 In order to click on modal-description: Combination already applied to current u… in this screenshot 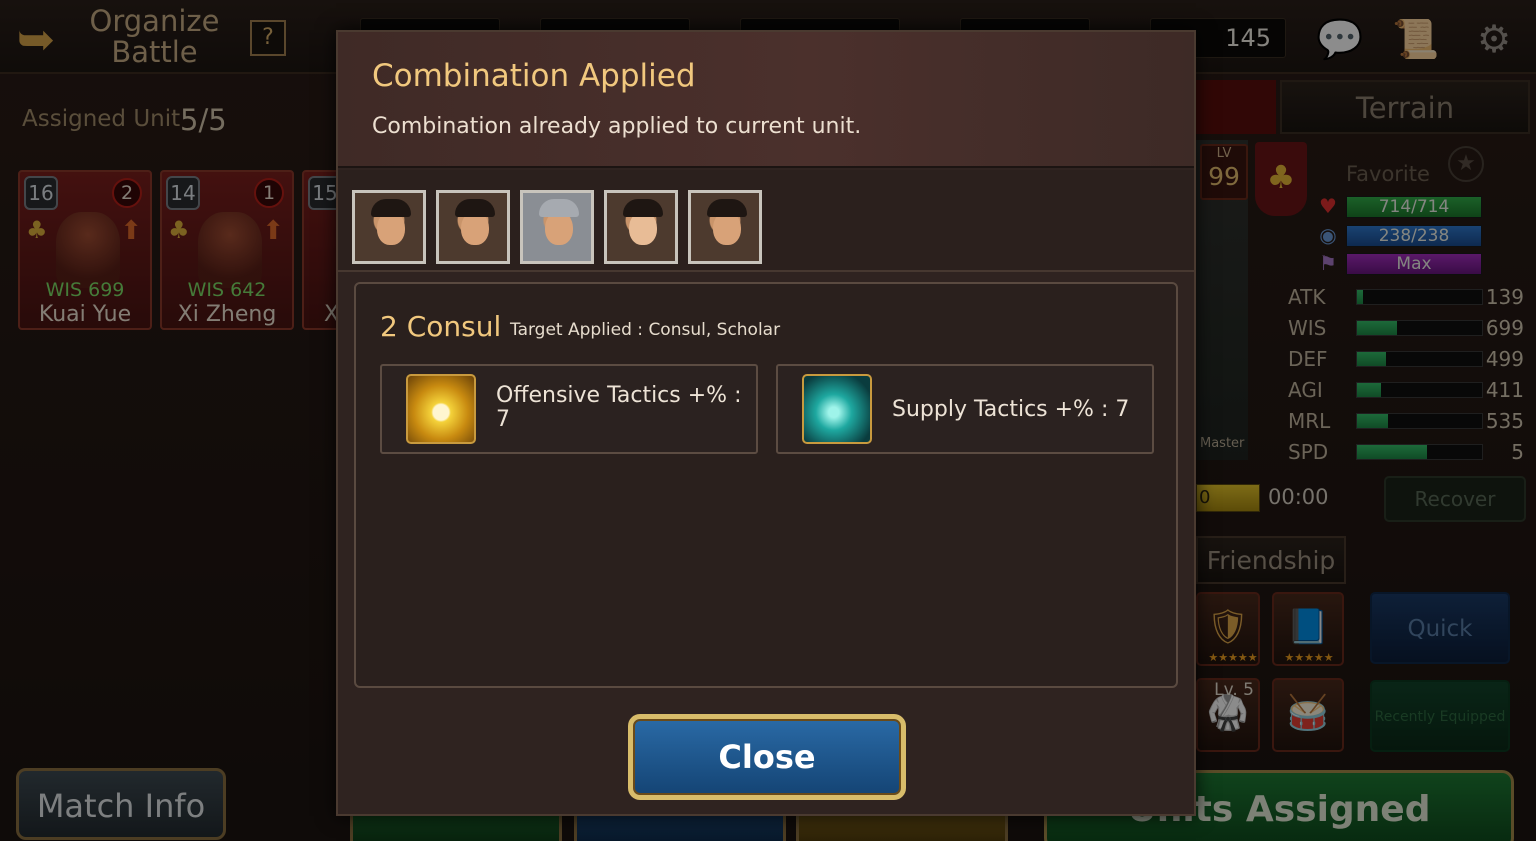, I will do `click(617, 126)`.